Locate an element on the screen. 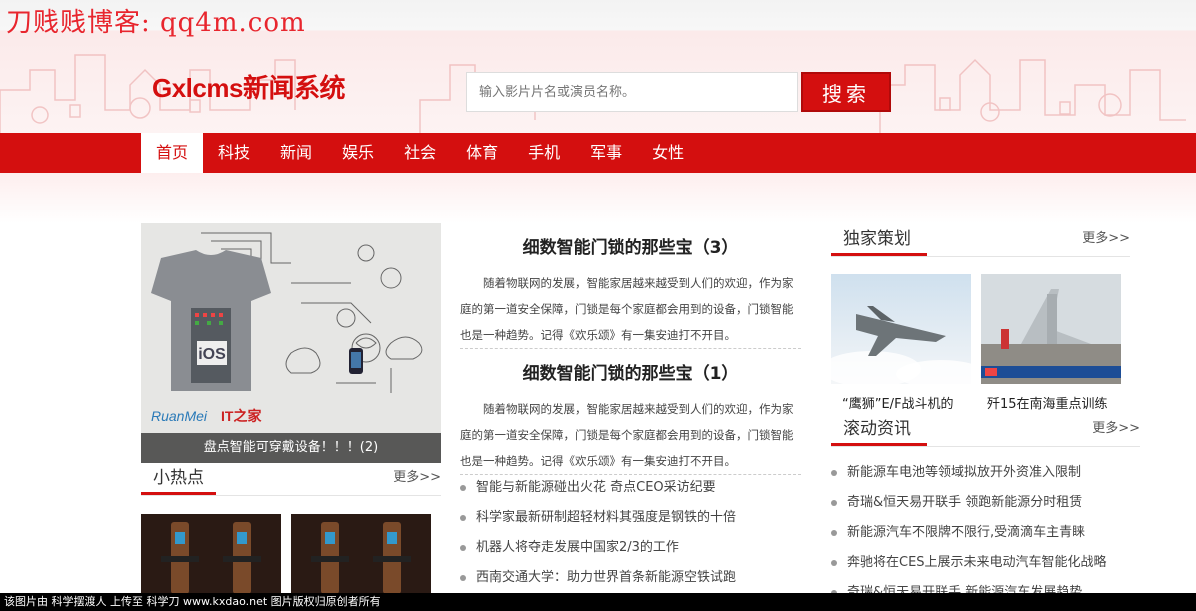 This screenshot has height=611, width=1196. list-item: 西南交通大学：助力世界首条新能源空铁试跑 is located at coordinates (630, 578).